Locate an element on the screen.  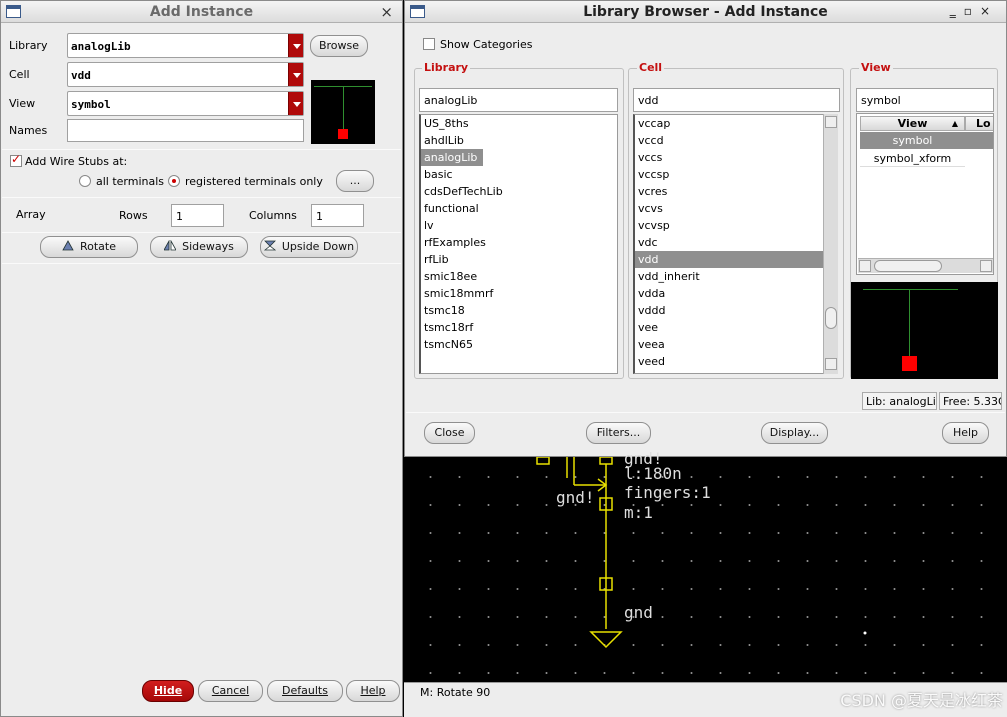
cursor-dot is located at coordinates (865, 633).